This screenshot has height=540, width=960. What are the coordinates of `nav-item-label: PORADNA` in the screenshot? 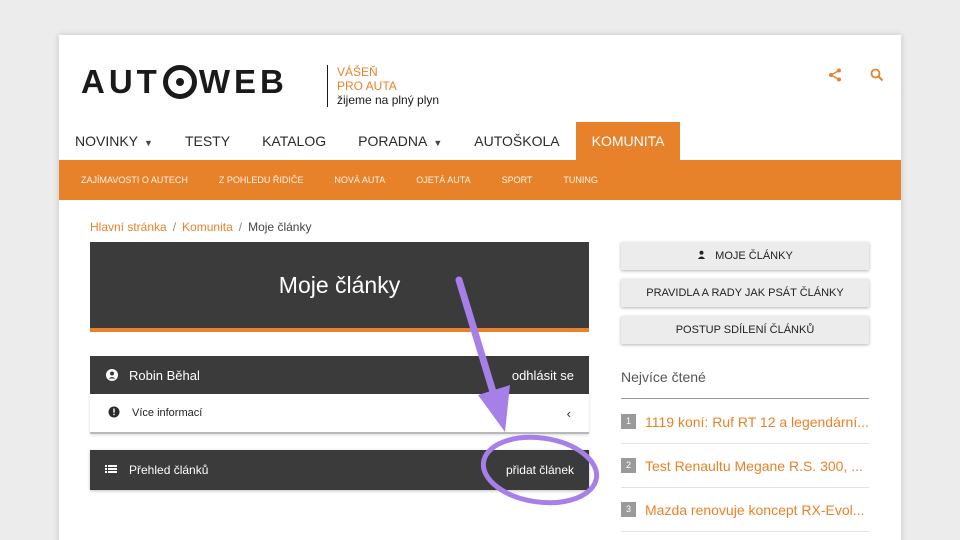 It's located at (393, 141).